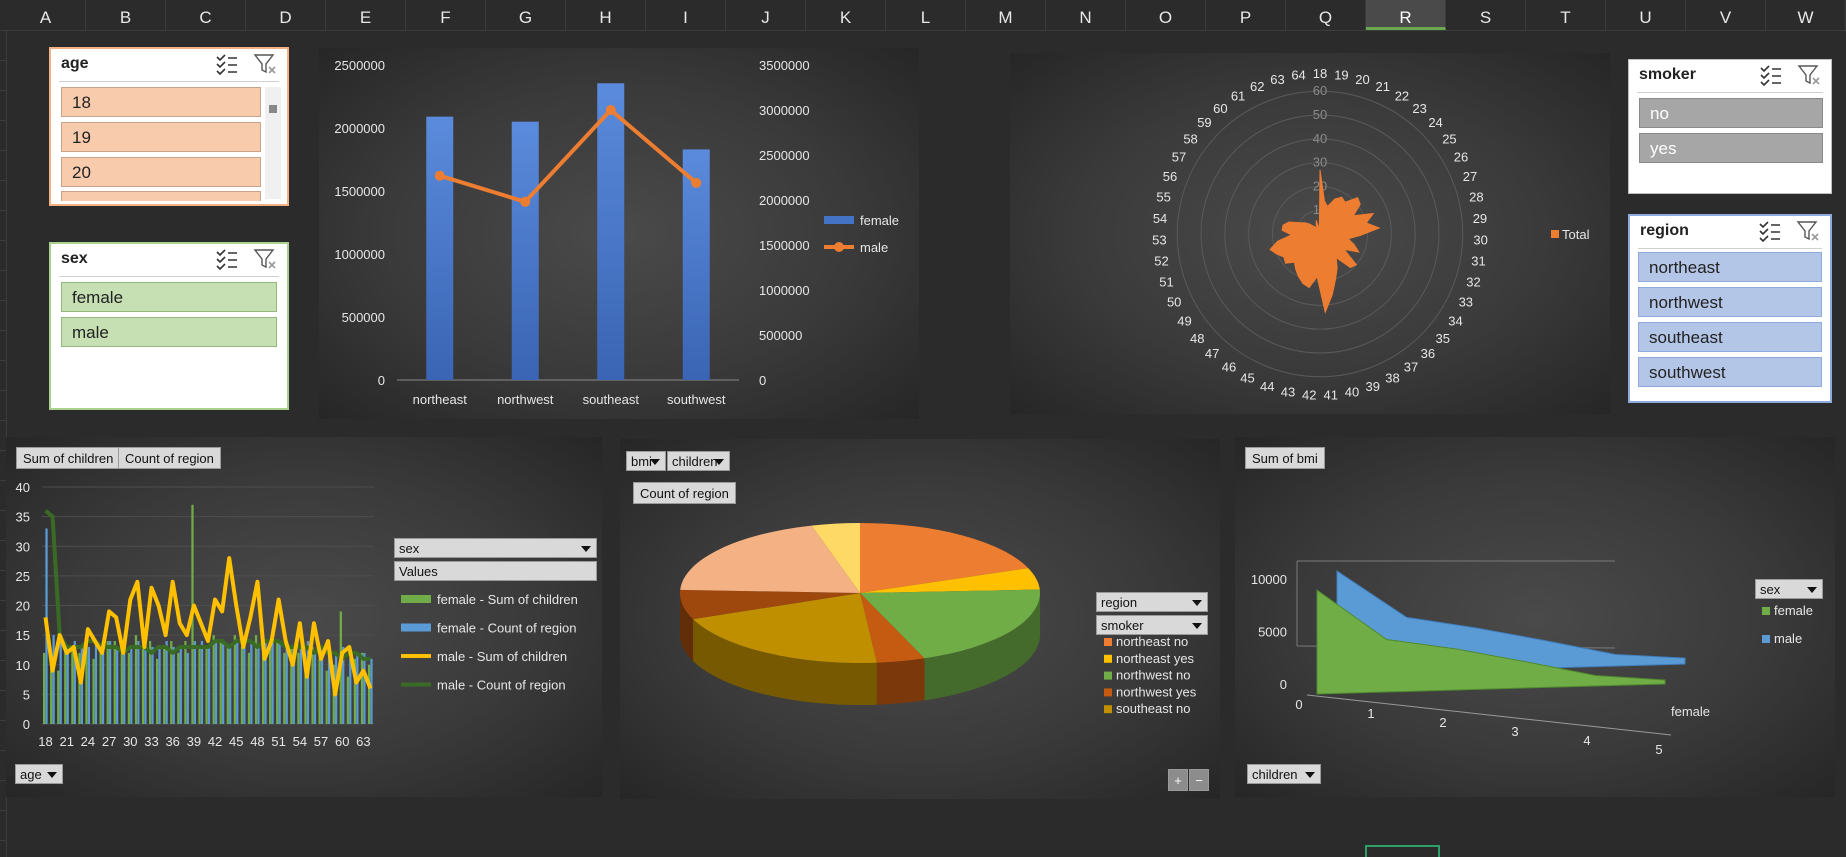 Image resolution: width=1846 pixels, height=857 pixels. I want to click on x-axis-tick: 4, so click(1586, 740).